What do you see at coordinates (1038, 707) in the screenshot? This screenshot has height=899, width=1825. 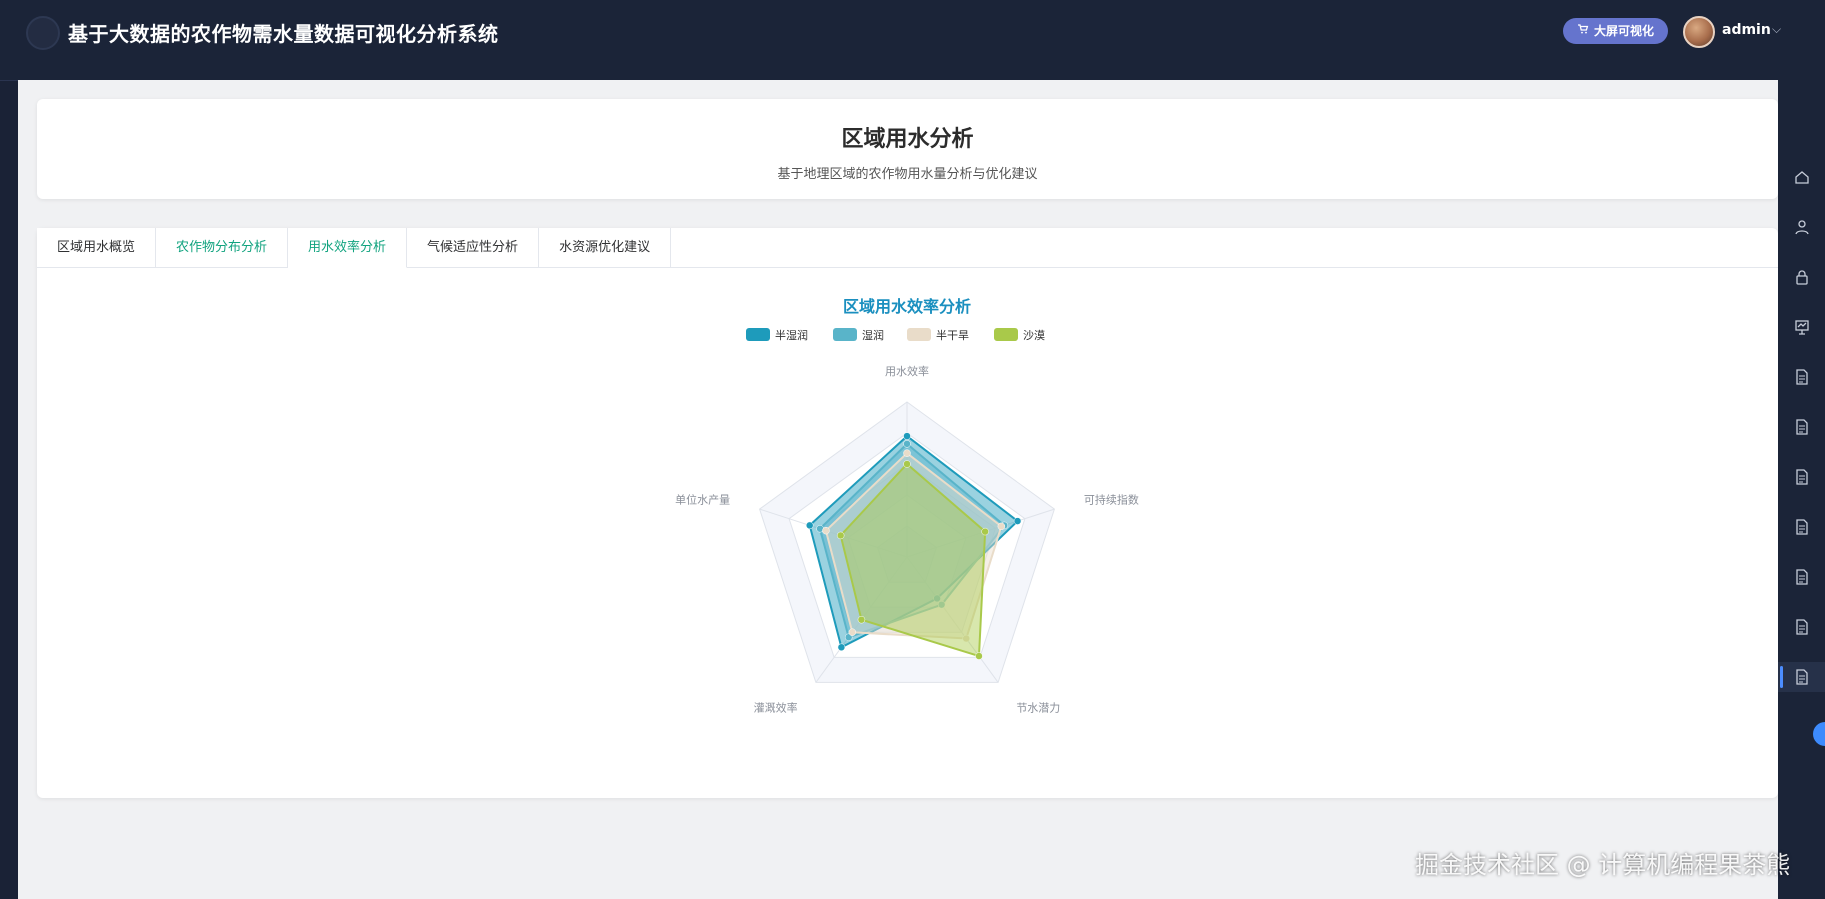 I see `radar-axis-label: 节水潜力` at bounding box center [1038, 707].